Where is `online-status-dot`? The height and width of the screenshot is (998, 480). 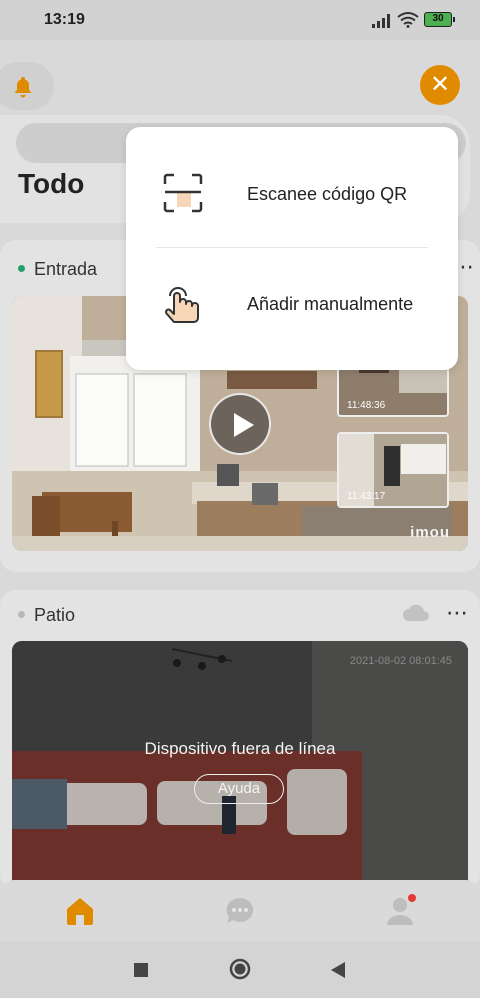 online-status-dot is located at coordinates (21, 268).